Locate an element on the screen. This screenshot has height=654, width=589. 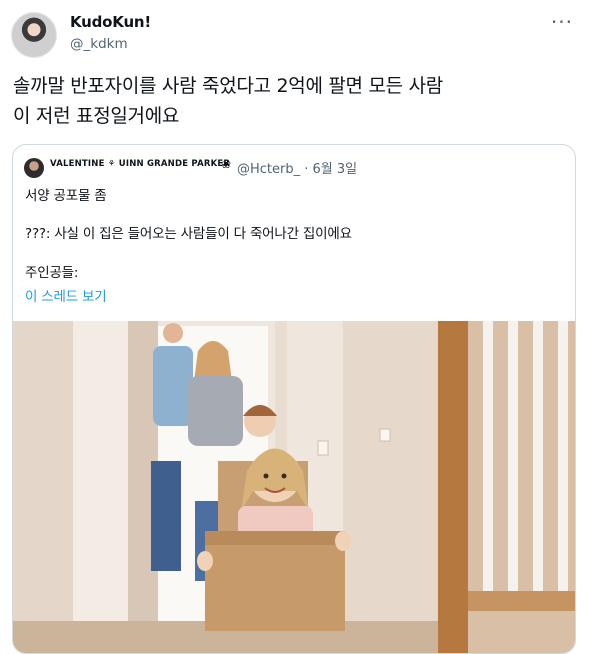
quoted-text-line-3: 주인공들: is located at coordinates (52, 273).